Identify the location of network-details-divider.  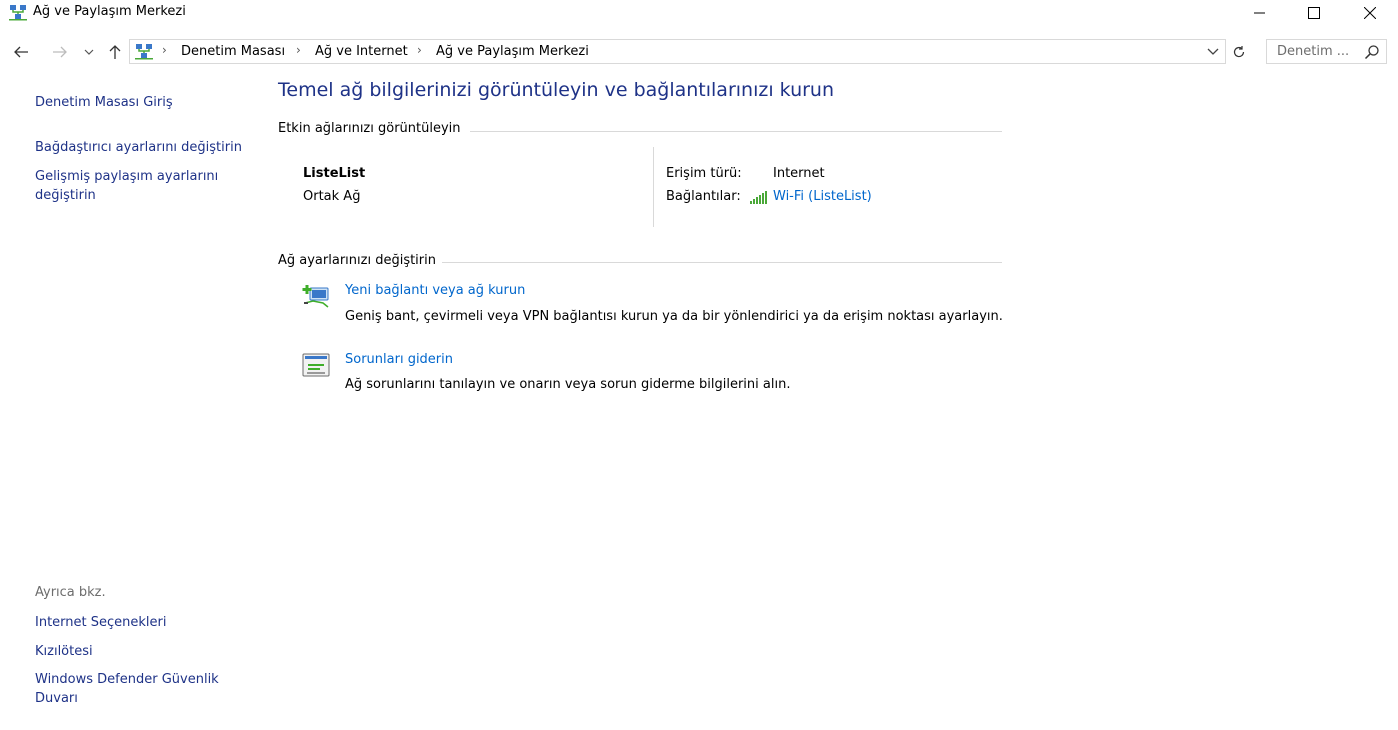
(653, 187).